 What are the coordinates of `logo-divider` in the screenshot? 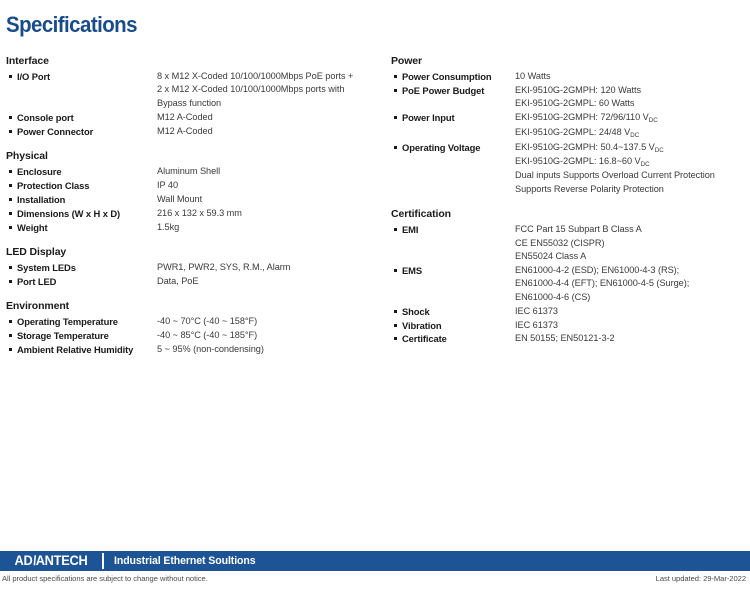 It's located at (103, 561).